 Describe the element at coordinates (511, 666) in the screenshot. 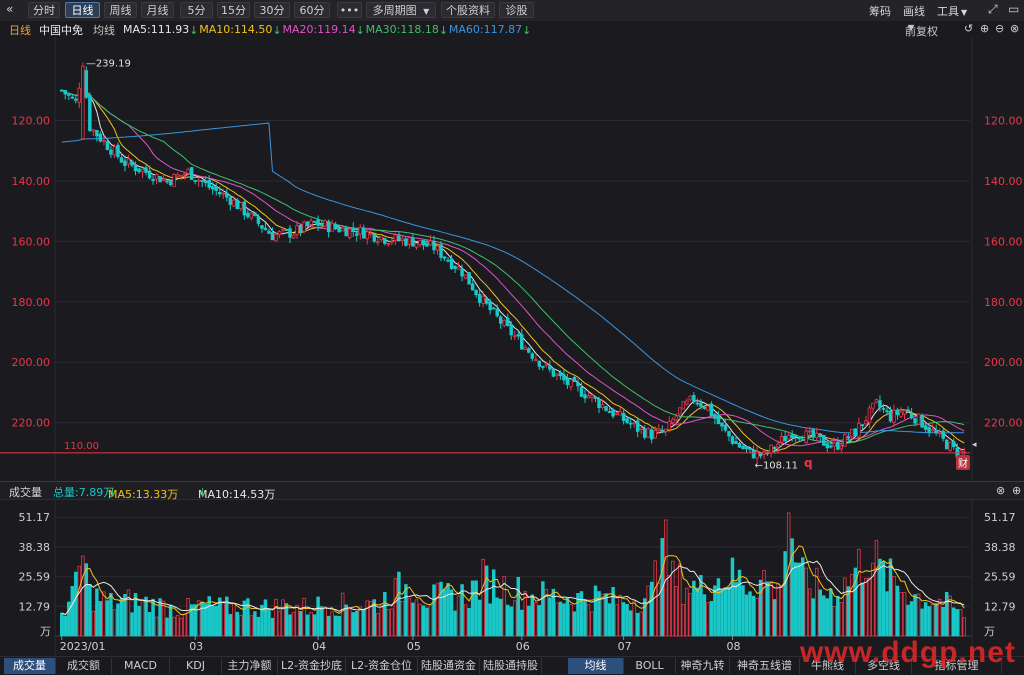

I see `indicator-tab-8: 陆股通持股` at that location.